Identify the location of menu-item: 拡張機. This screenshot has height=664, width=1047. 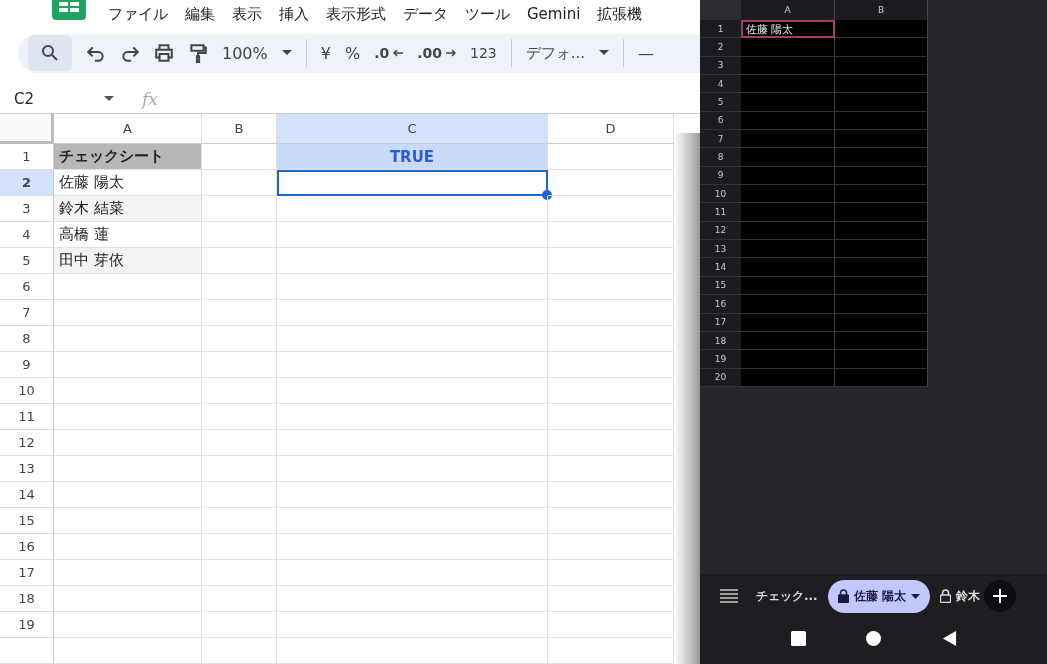
(620, 12).